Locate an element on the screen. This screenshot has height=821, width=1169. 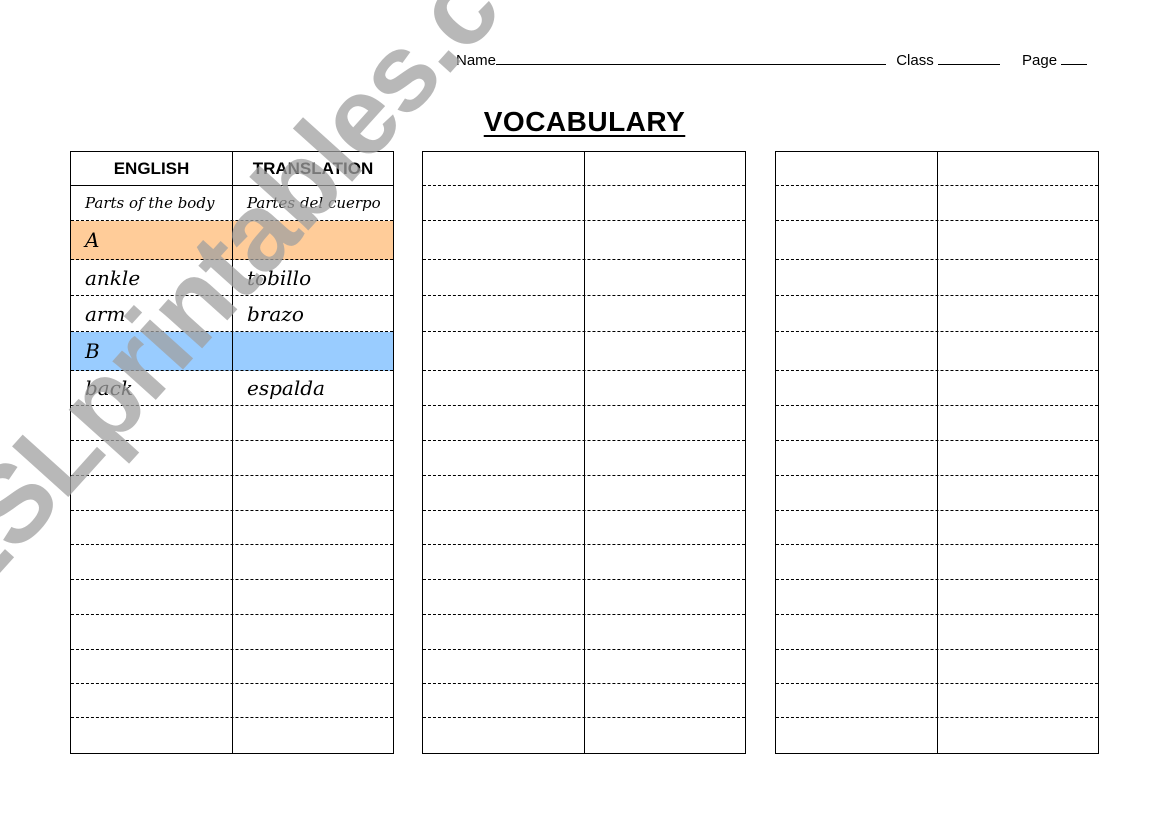
translation-cell: brazo is located at coordinates (312, 313).